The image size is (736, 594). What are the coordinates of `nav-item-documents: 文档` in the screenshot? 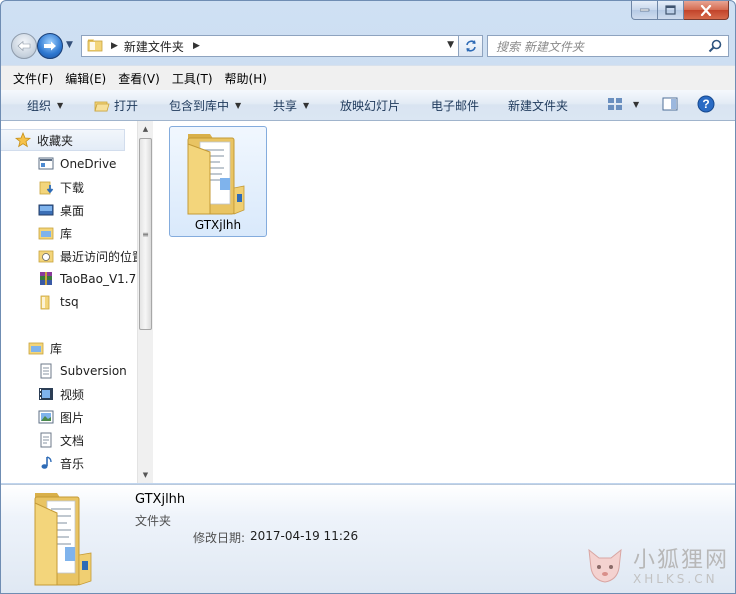 It's located at (61, 440).